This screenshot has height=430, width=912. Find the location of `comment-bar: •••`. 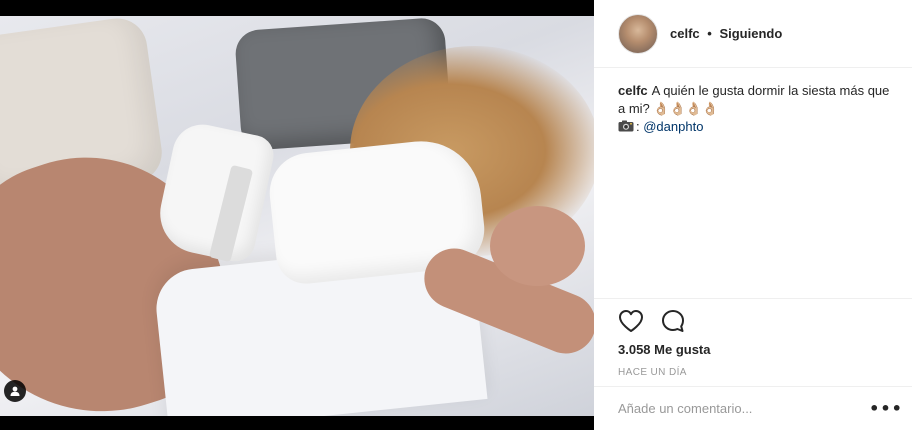

comment-bar: ••• is located at coordinates (753, 408).